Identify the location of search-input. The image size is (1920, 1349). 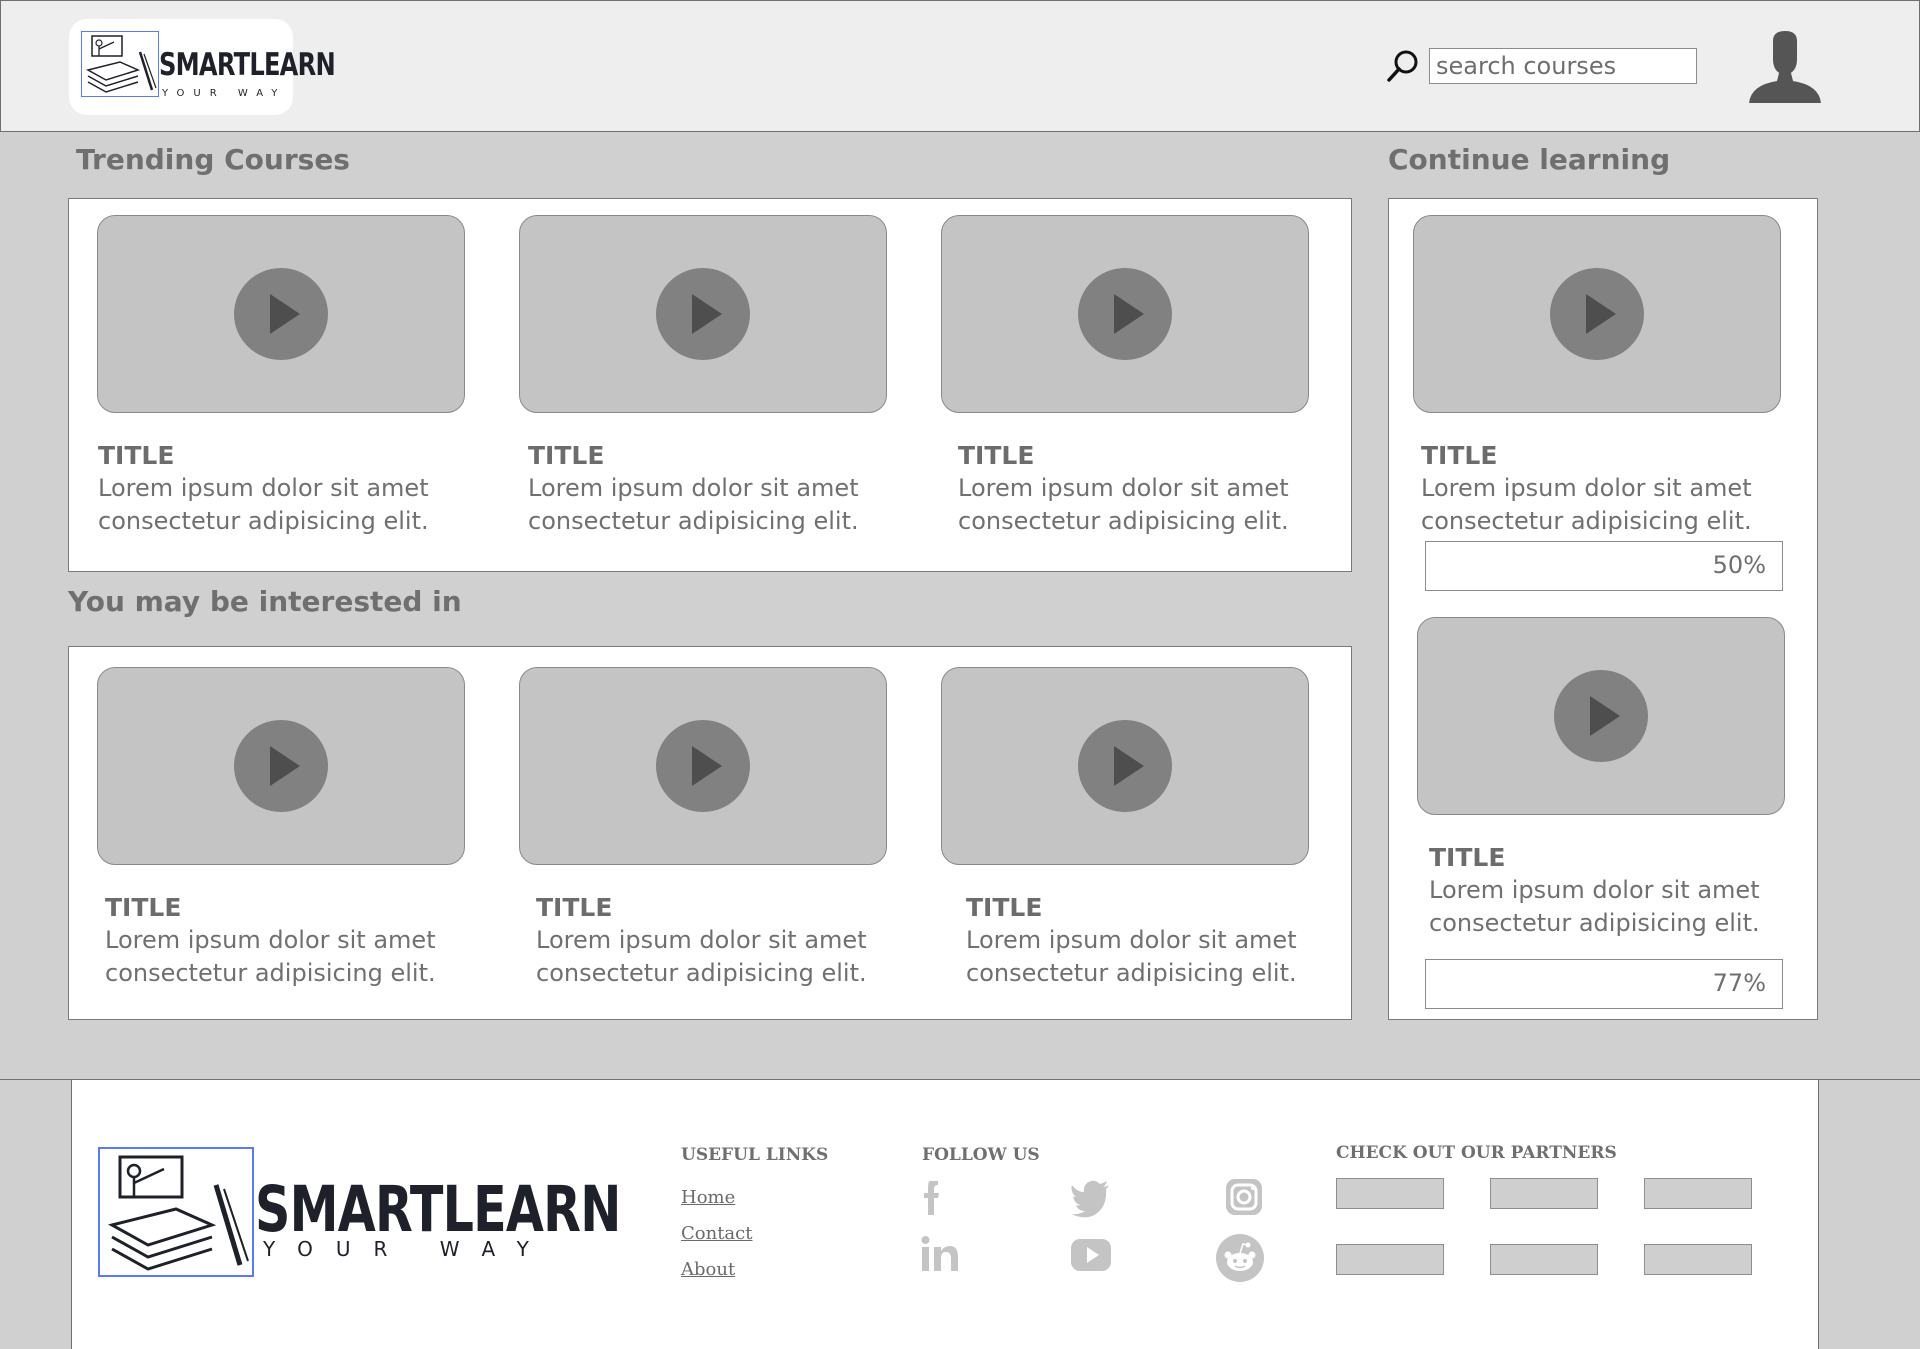
(1563, 66).